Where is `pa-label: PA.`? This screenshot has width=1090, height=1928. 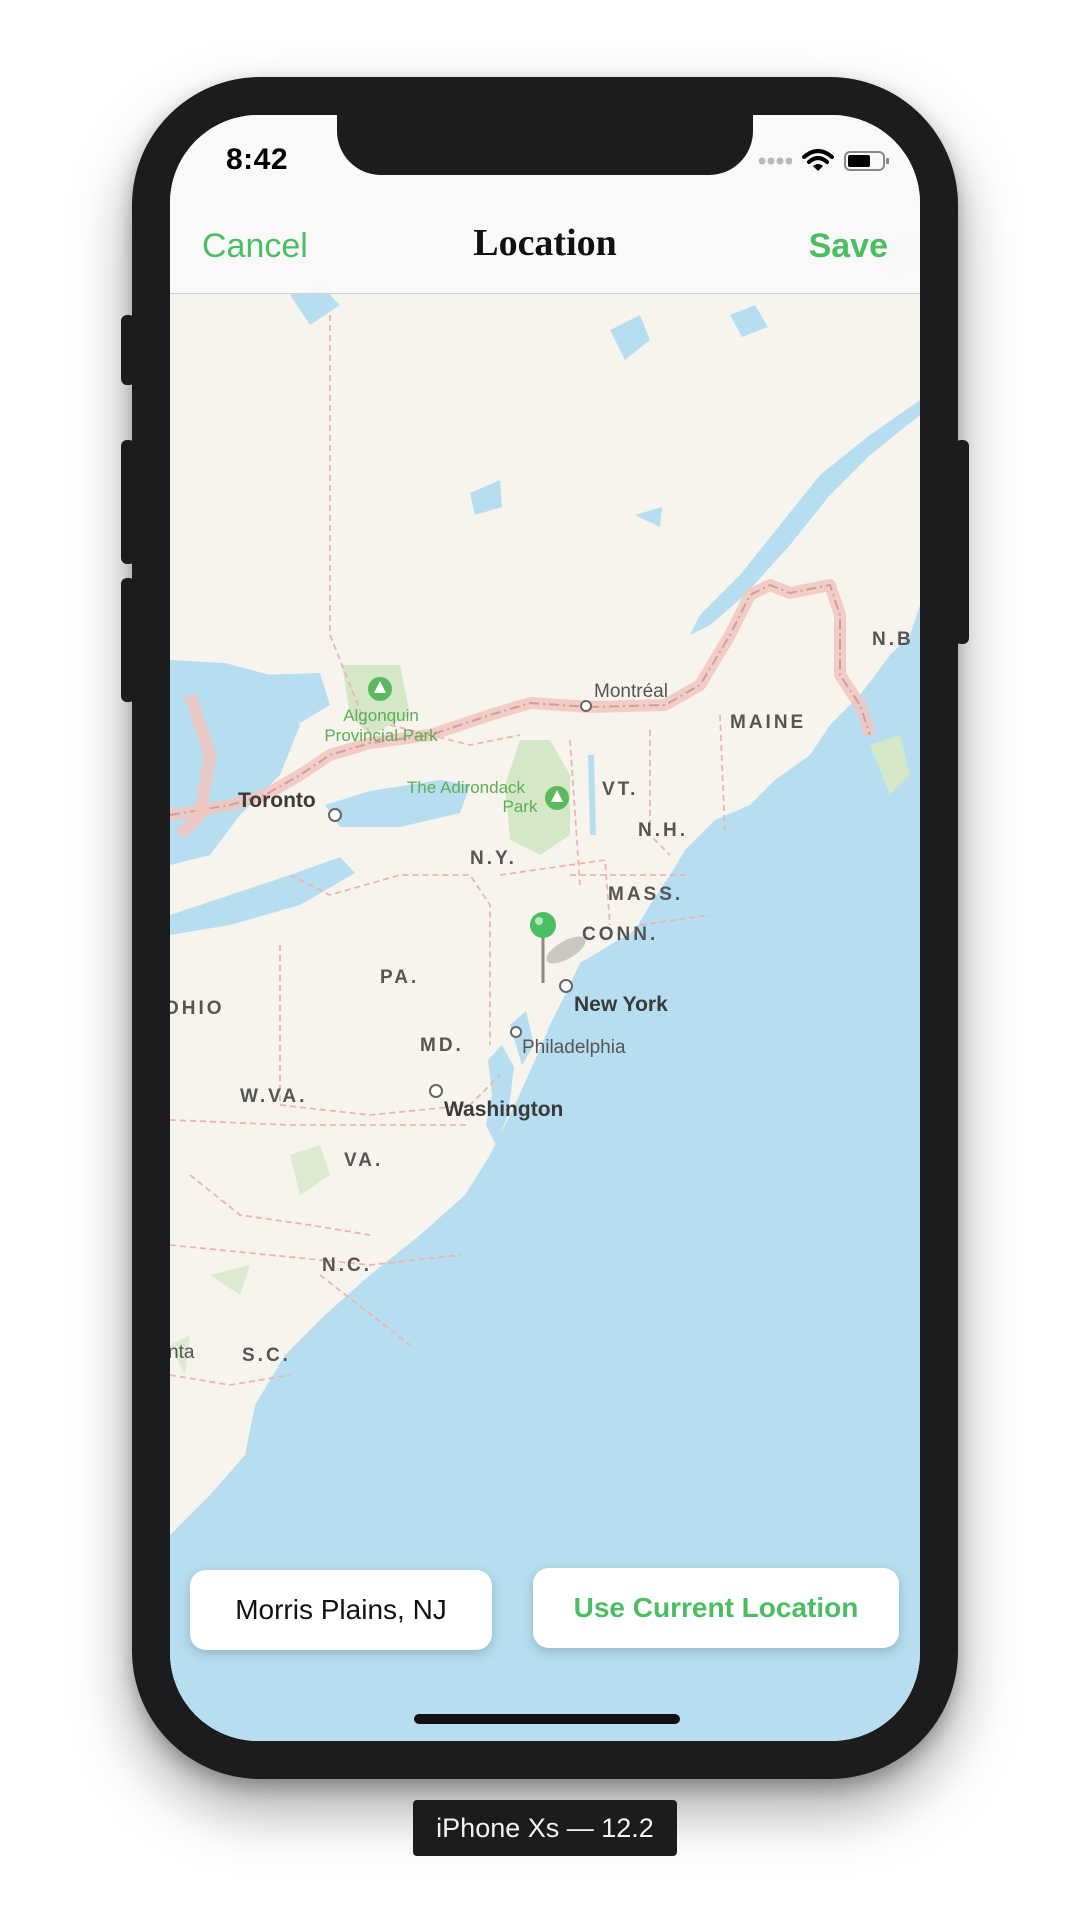 pa-label: PA. is located at coordinates (399, 977).